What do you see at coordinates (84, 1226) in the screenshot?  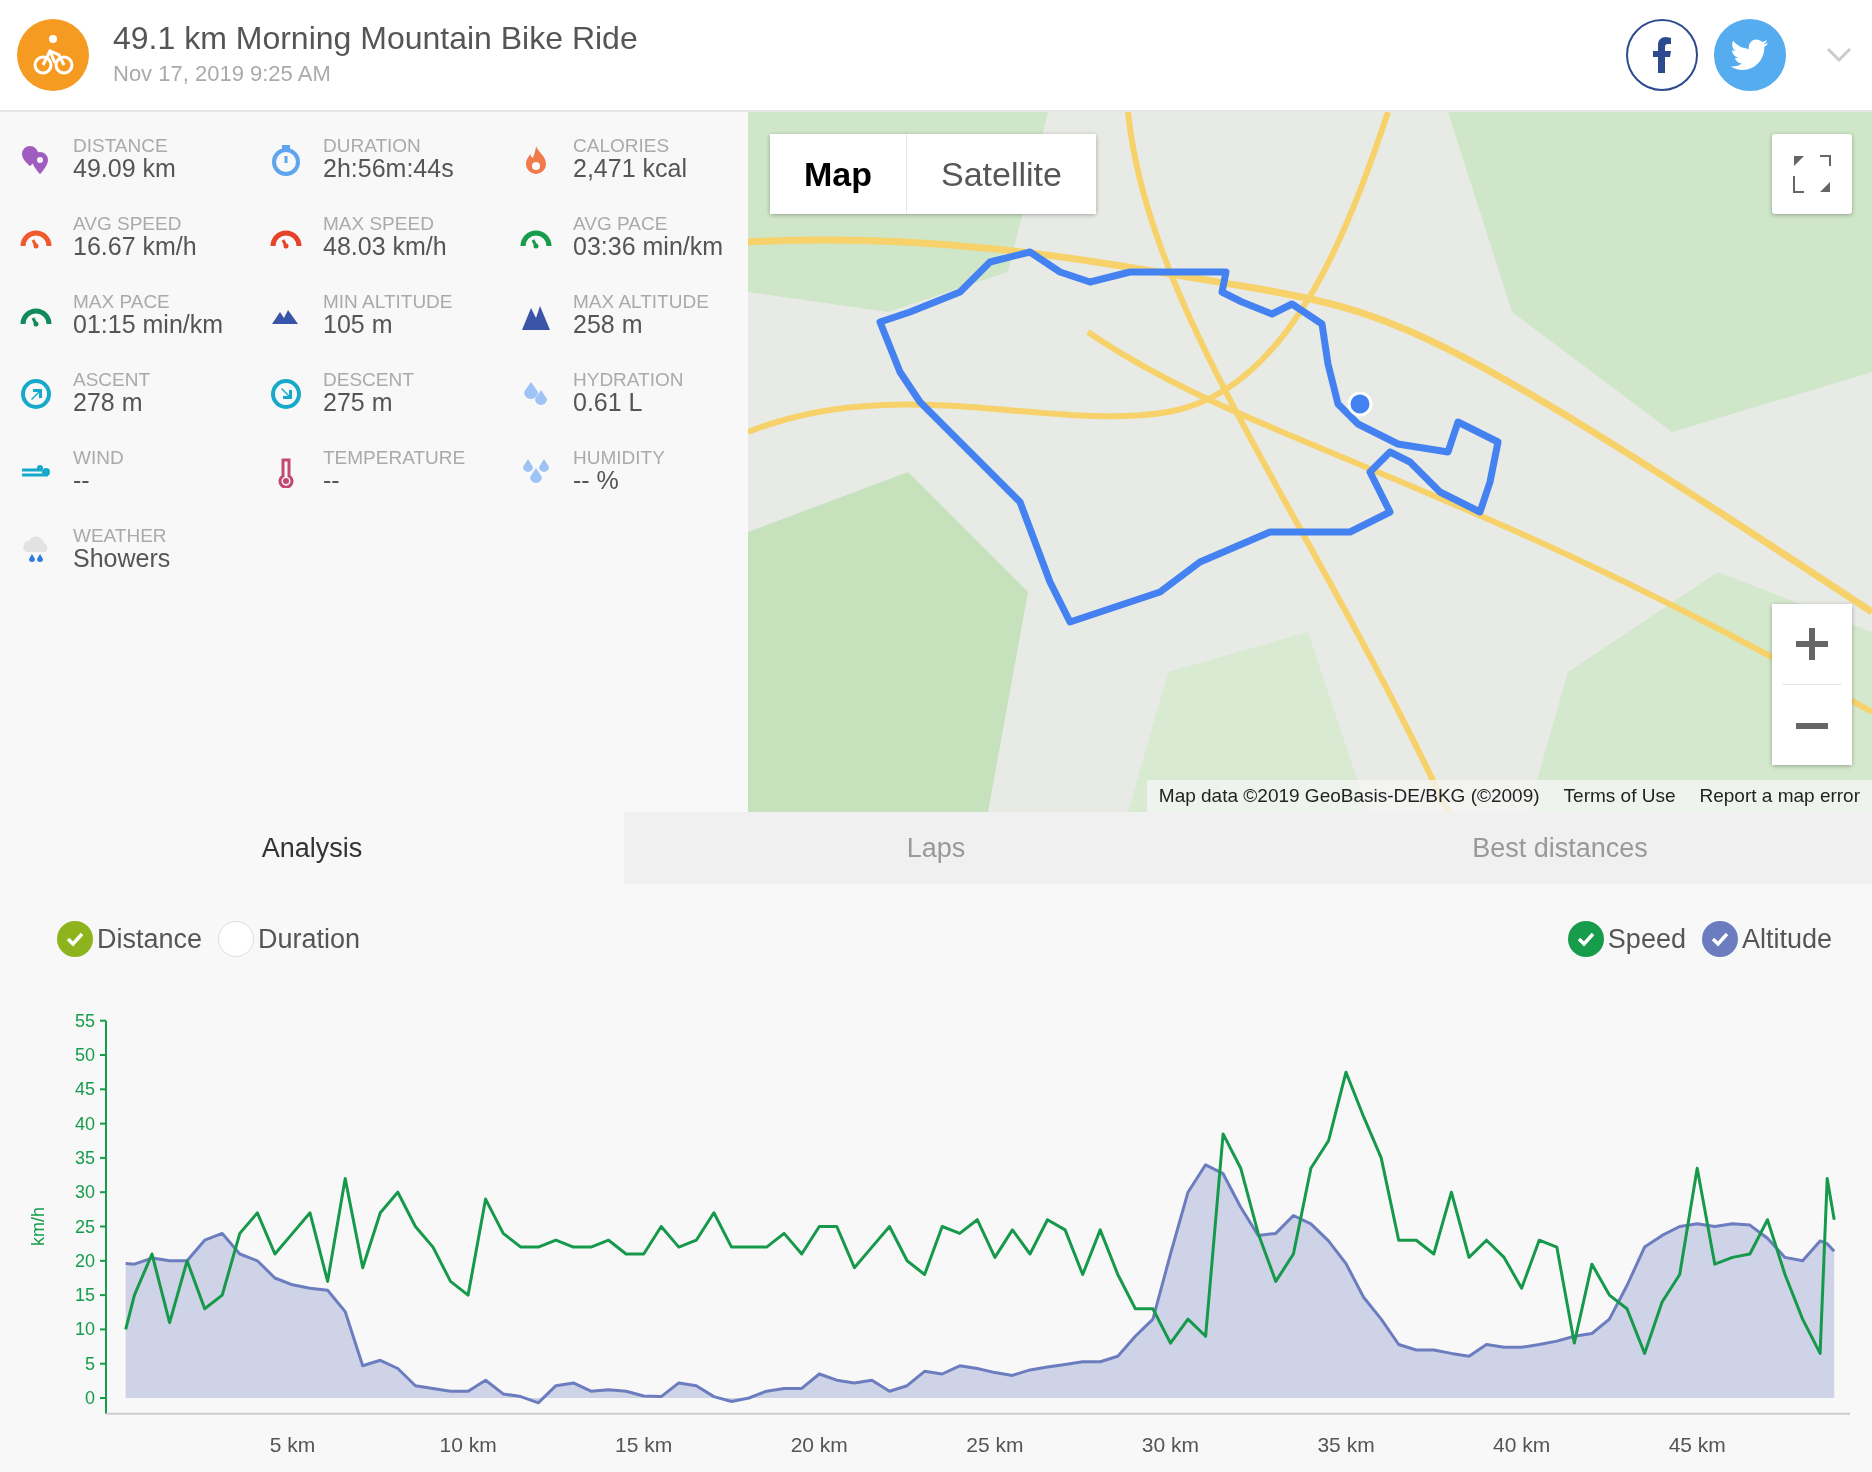 I see `y-tick-label: 25` at bounding box center [84, 1226].